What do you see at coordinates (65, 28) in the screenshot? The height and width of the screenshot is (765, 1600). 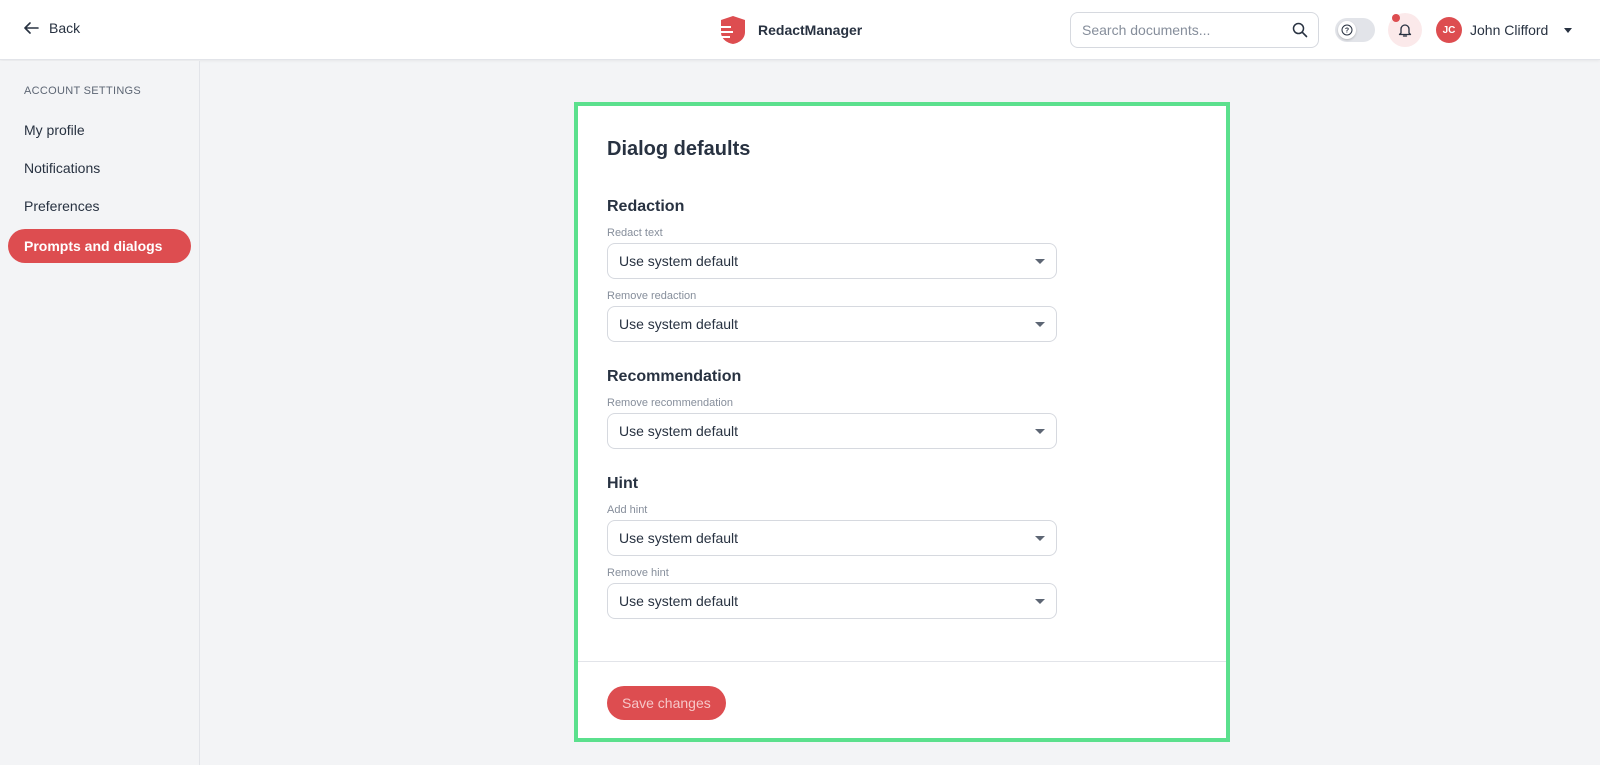 I see `back-label: Back` at bounding box center [65, 28].